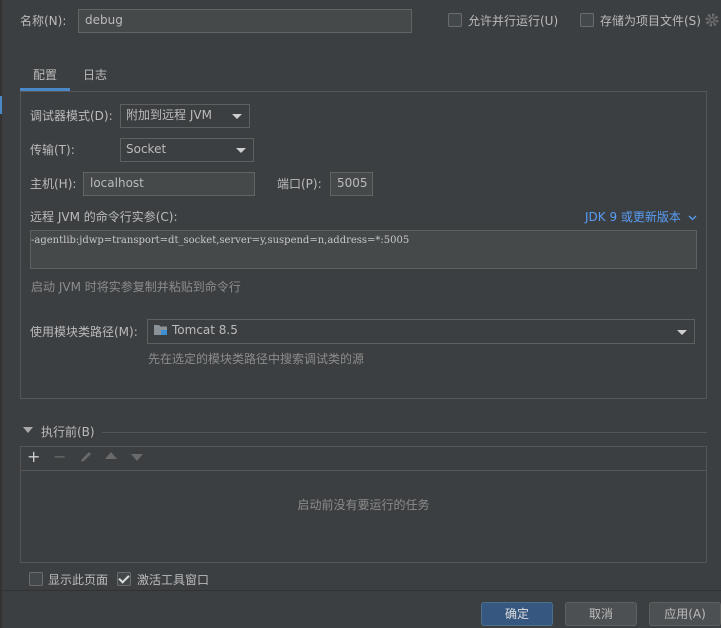  Describe the element at coordinates (160, 330) in the screenshot. I see `module-folder-icon` at that location.